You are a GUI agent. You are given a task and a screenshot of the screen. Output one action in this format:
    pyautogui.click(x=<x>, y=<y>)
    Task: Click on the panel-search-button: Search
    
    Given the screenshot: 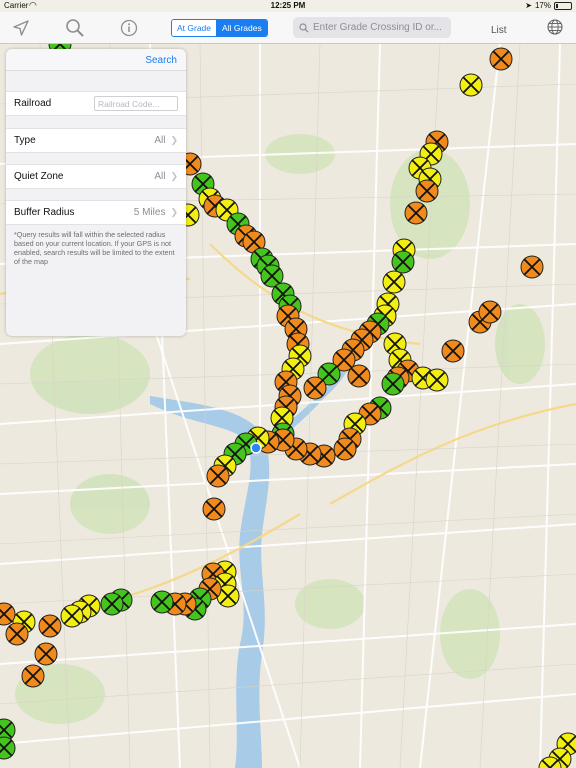 What is the action you would take?
    pyautogui.click(x=161, y=60)
    